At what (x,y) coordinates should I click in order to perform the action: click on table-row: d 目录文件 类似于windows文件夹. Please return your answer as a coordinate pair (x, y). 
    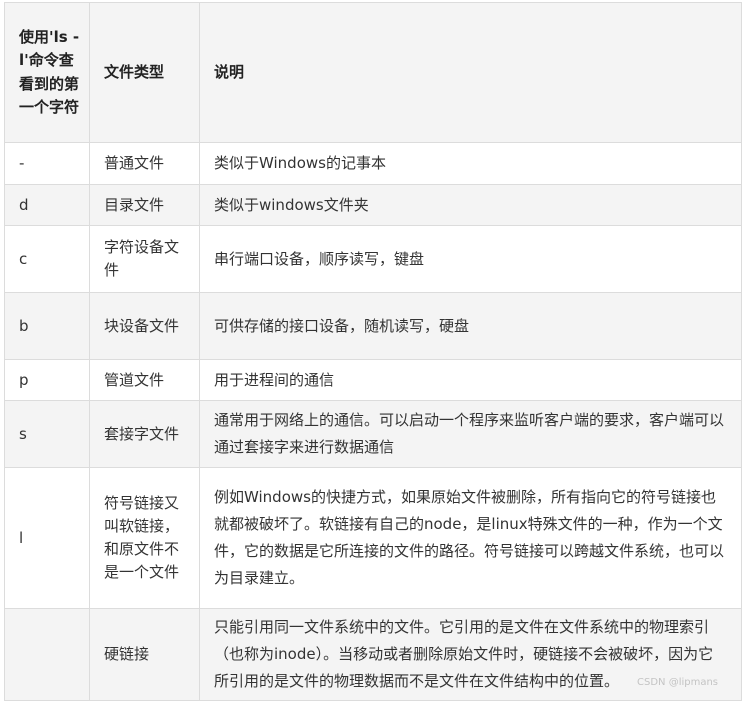
    Looking at the image, I should click on (373, 205).